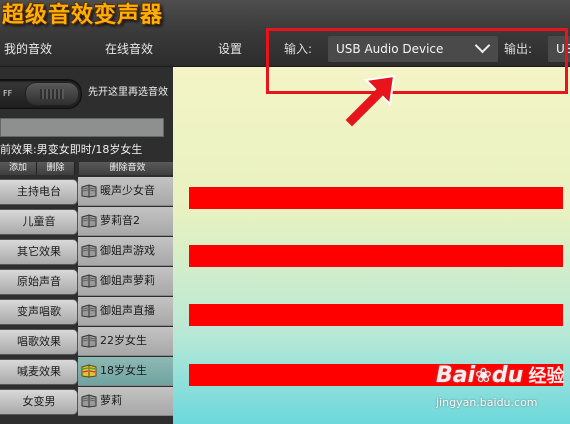 The image size is (570, 424). Describe the element at coordinates (456, 375) in the screenshot. I see `watermark-brand: Bai` at that location.